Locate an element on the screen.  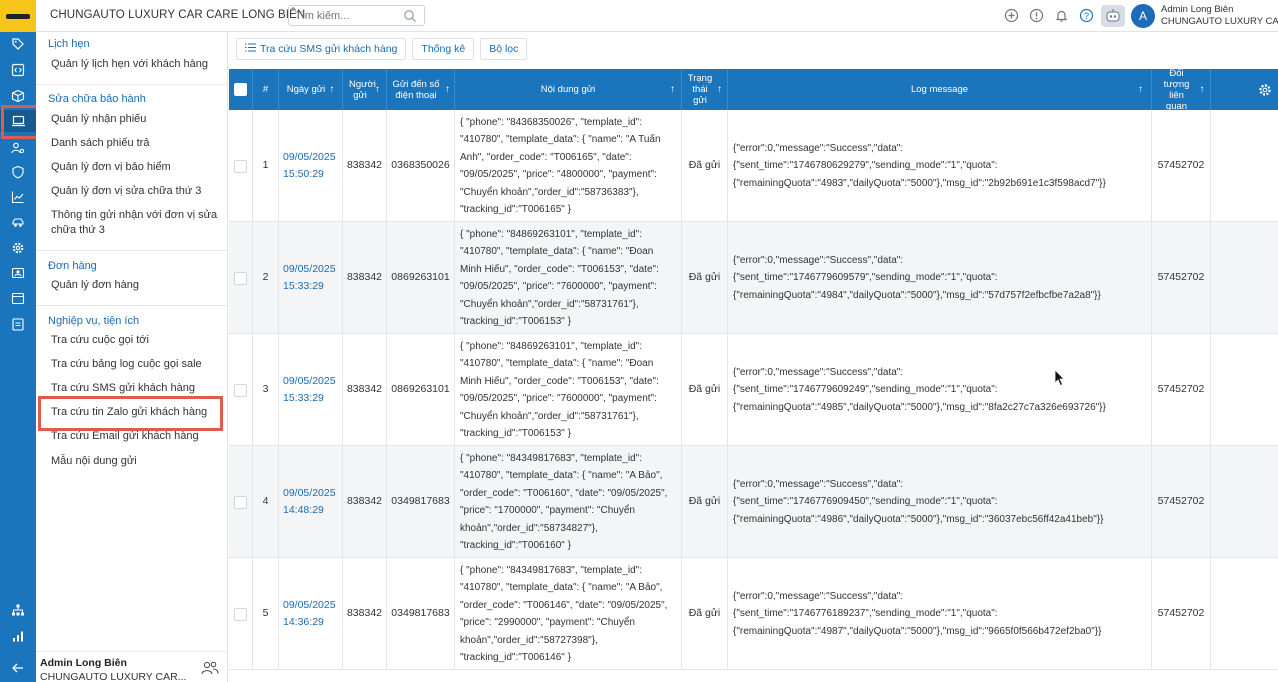
sidebar-section-utilities: Nghiệp vụ, tiện ích is located at coordinates (93, 321).